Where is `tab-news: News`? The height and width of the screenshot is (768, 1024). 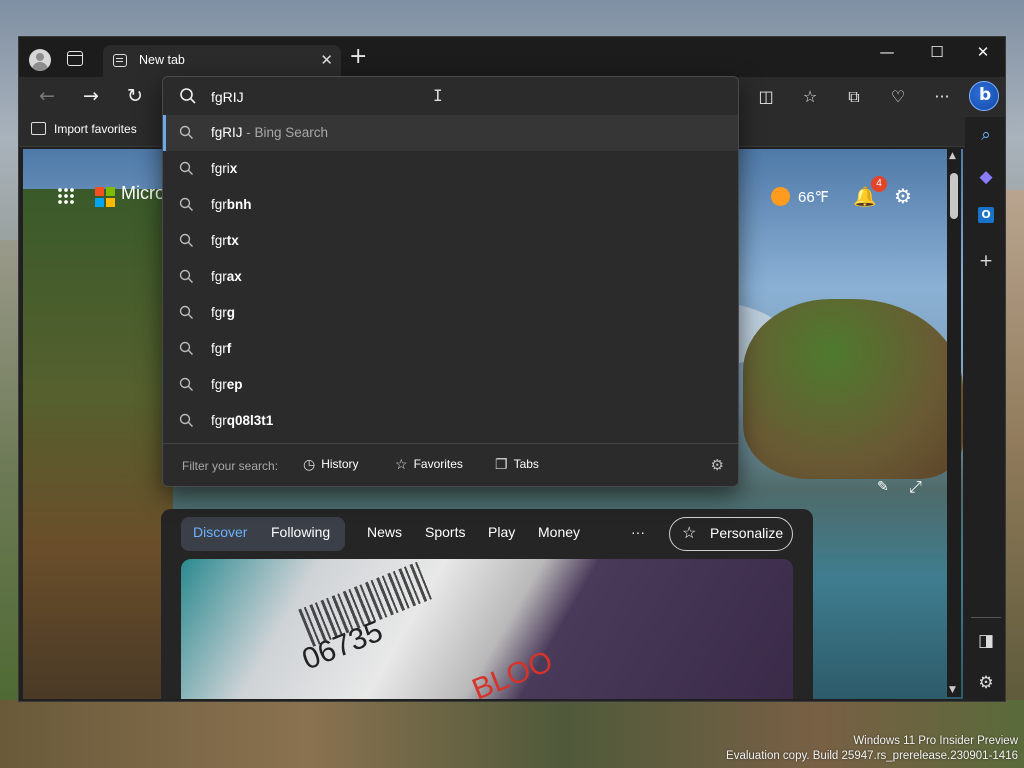
tab-news: News is located at coordinates (384, 532).